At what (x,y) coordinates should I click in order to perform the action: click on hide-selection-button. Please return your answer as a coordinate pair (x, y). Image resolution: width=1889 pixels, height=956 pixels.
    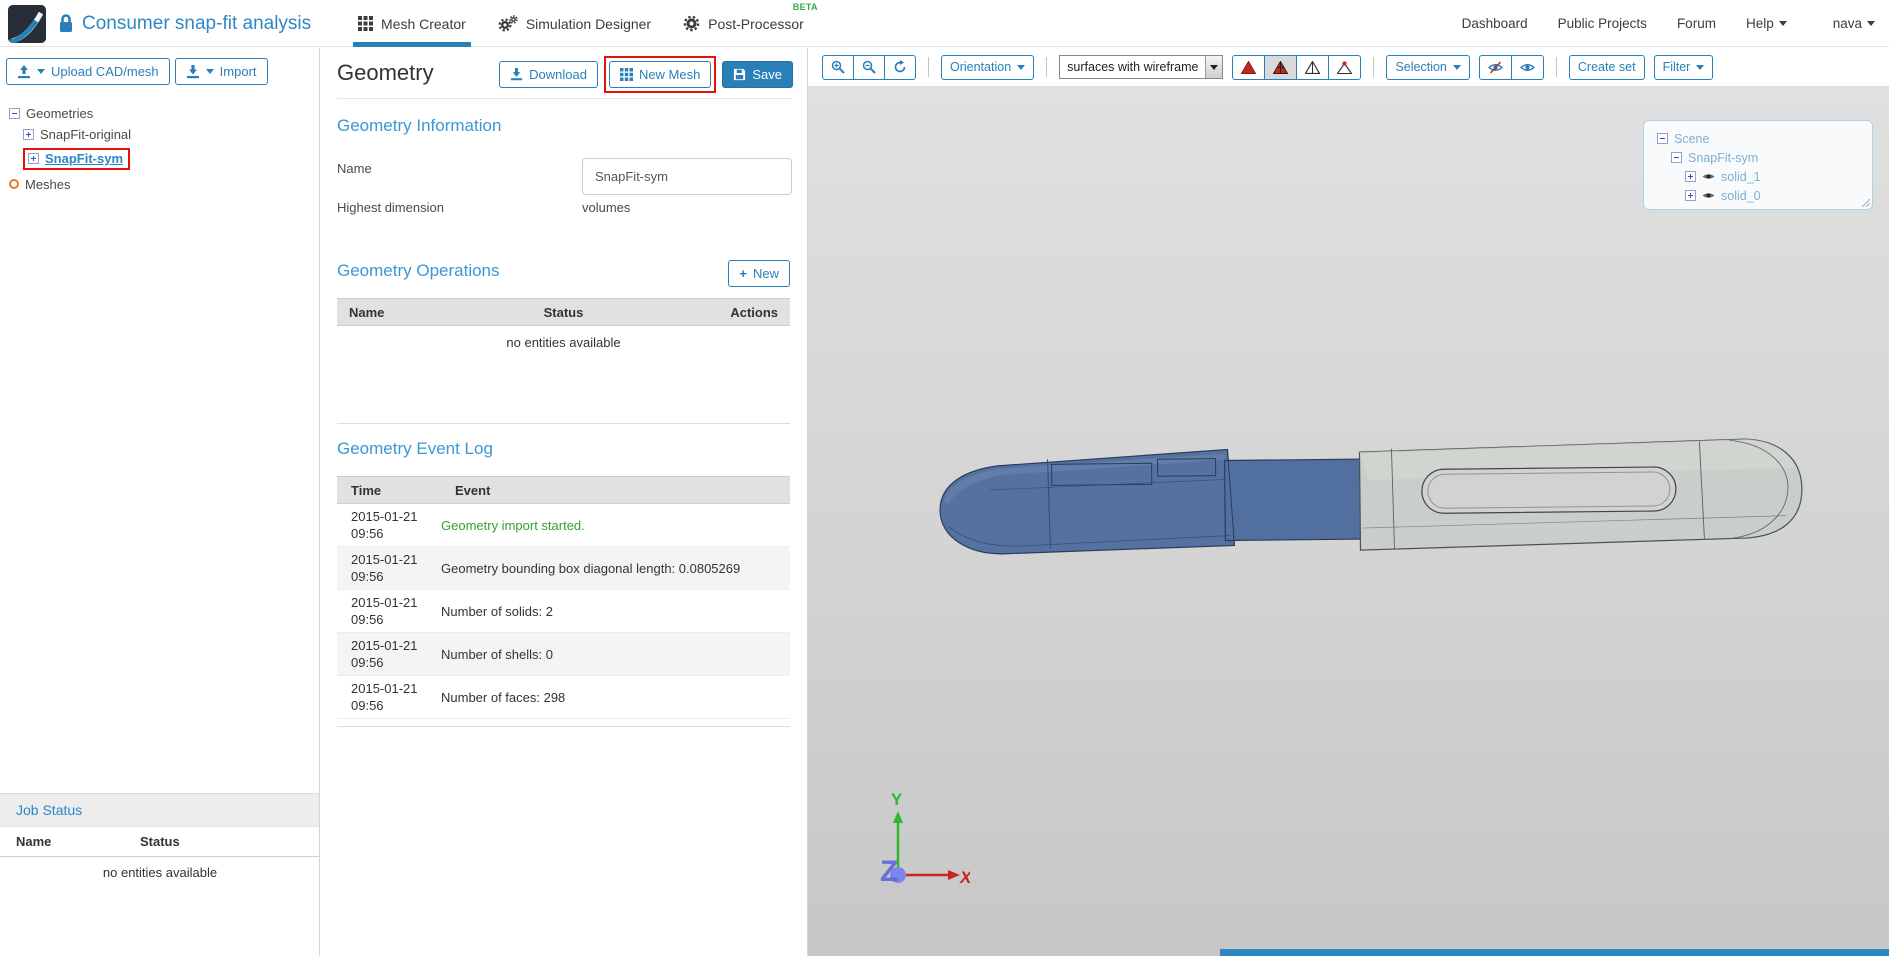
    Looking at the image, I should click on (1495, 67).